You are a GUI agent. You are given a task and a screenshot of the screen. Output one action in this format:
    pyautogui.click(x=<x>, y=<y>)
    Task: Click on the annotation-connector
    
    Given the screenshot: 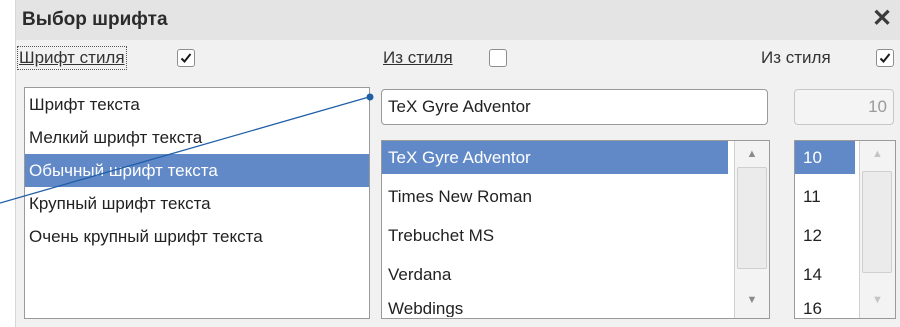 What is the action you would take?
    pyautogui.click(x=187, y=148)
    